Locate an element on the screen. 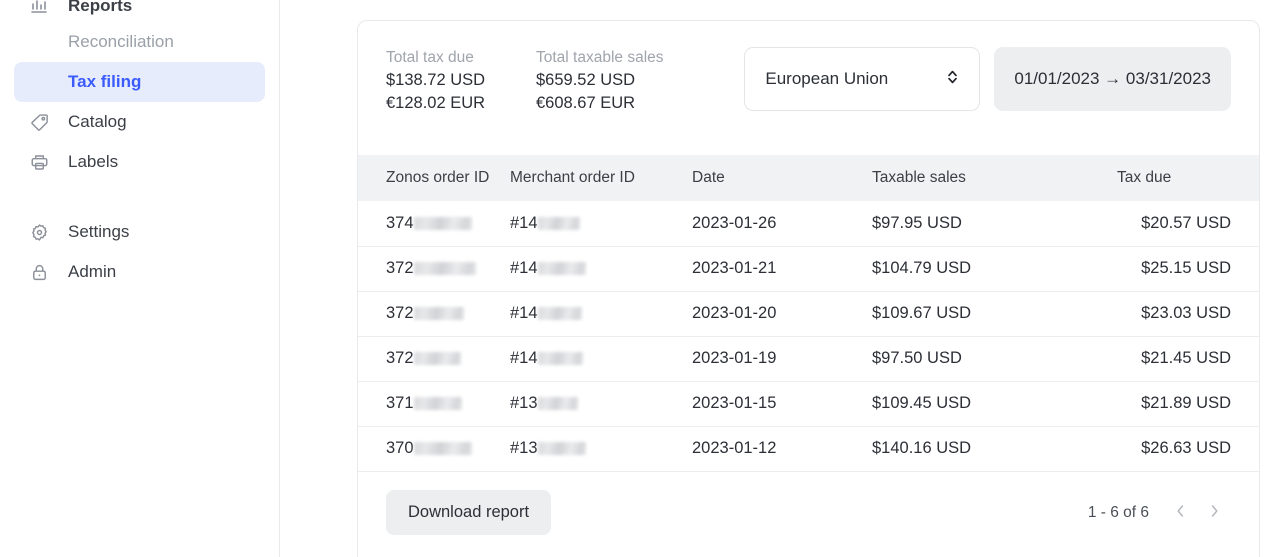  tax-due-text: $23.03 USD is located at coordinates (1186, 313).